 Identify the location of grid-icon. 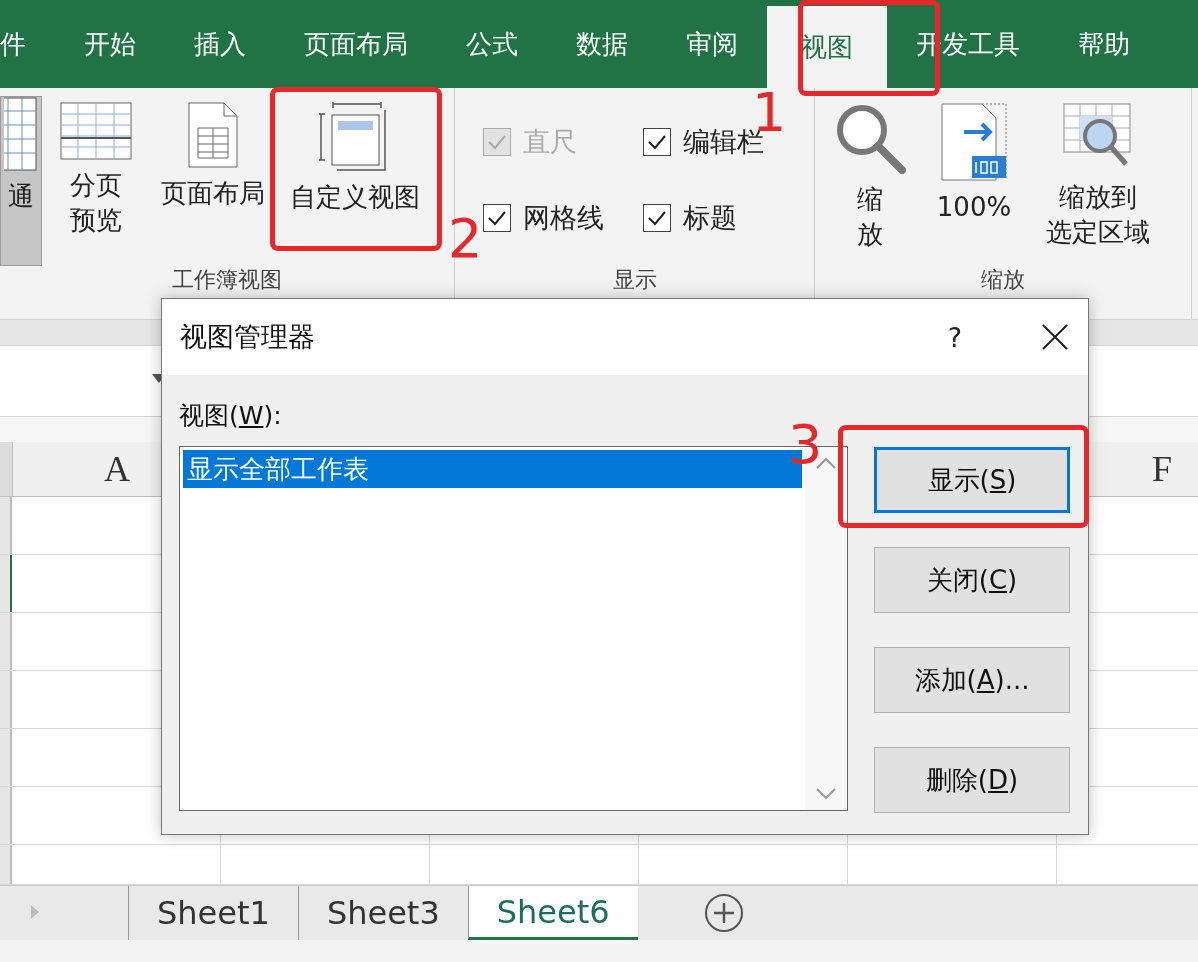
(96, 131).